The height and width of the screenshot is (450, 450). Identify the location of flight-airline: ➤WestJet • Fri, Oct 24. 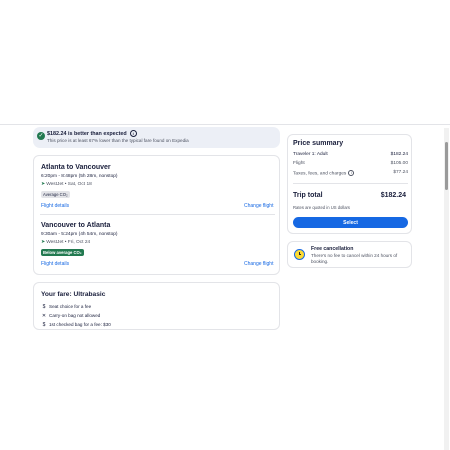
(65, 242).